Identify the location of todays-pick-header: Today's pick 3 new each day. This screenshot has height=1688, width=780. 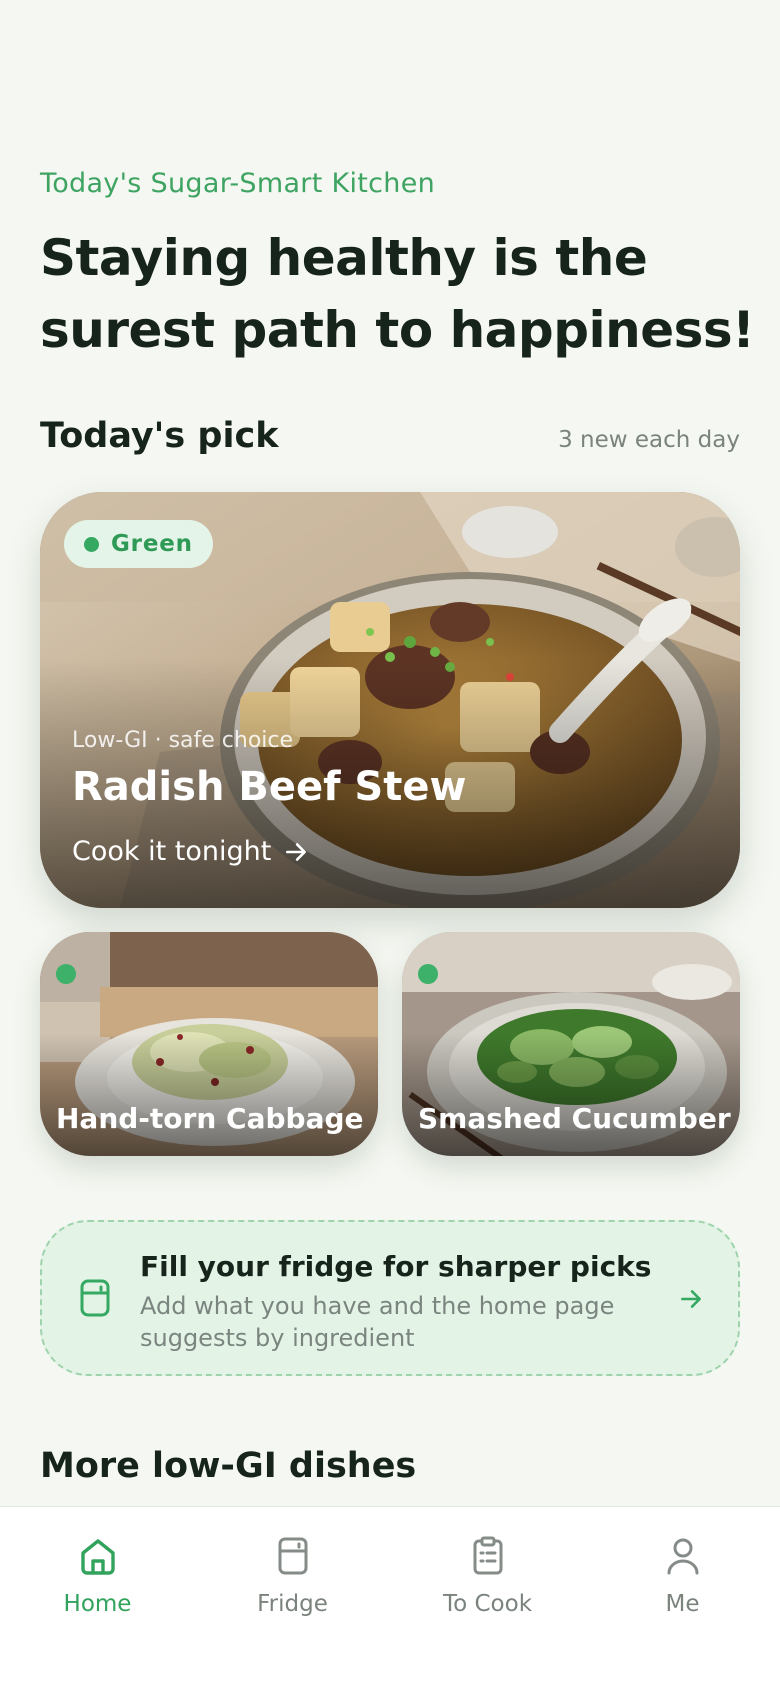
(390, 436).